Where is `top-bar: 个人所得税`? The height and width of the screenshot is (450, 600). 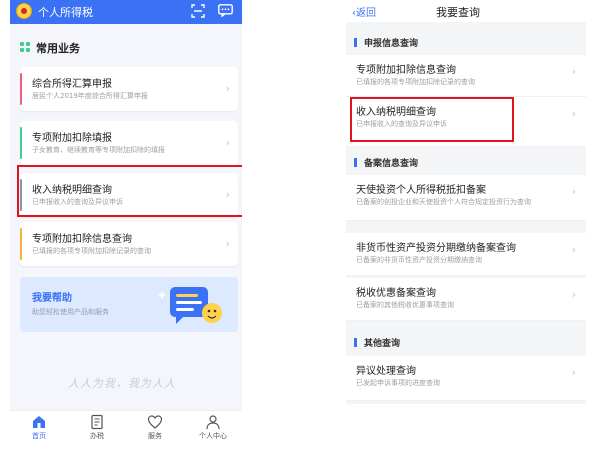
top-bar: 个人所得税 is located at coordinates (126, 12).